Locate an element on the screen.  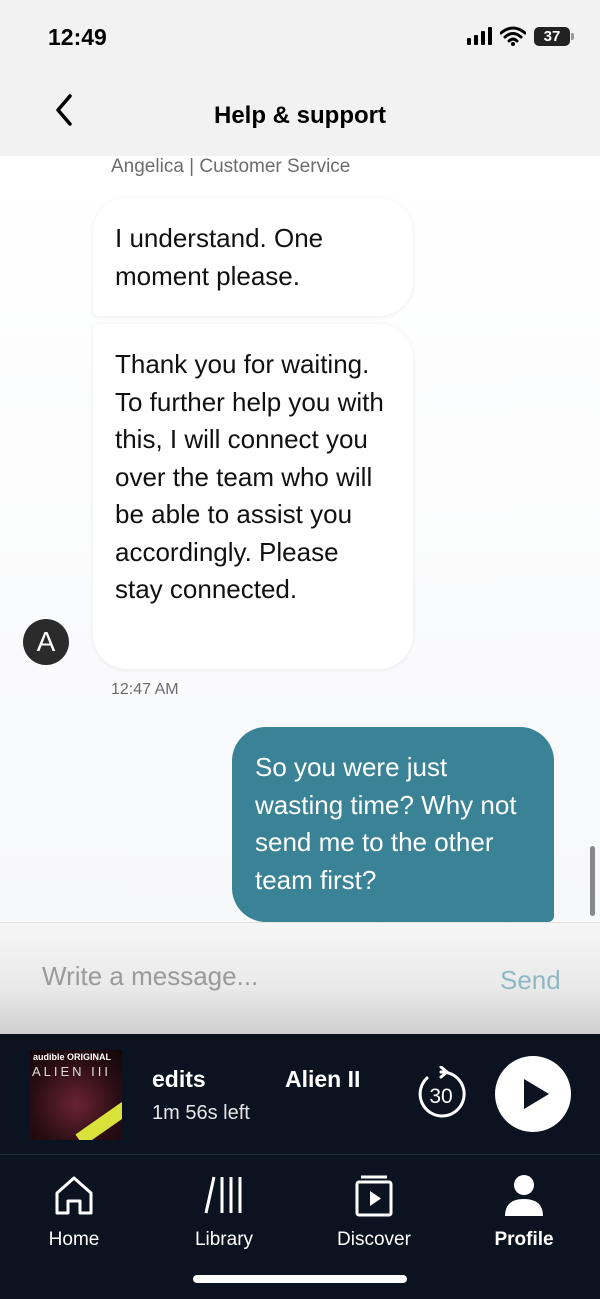
message-composer: Write a message... Send is located at coordinates (300, 978).